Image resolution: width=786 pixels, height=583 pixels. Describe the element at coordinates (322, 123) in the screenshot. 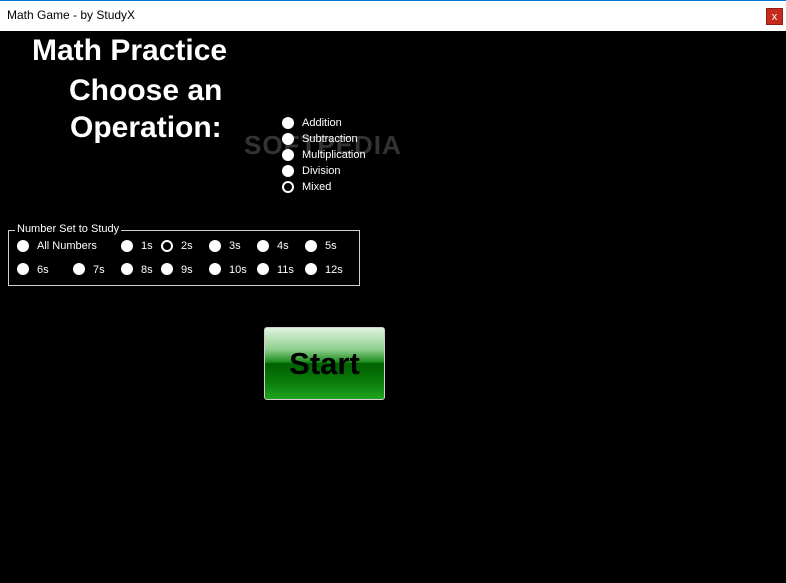

I see `radio-label-addition: Addition` at that location.